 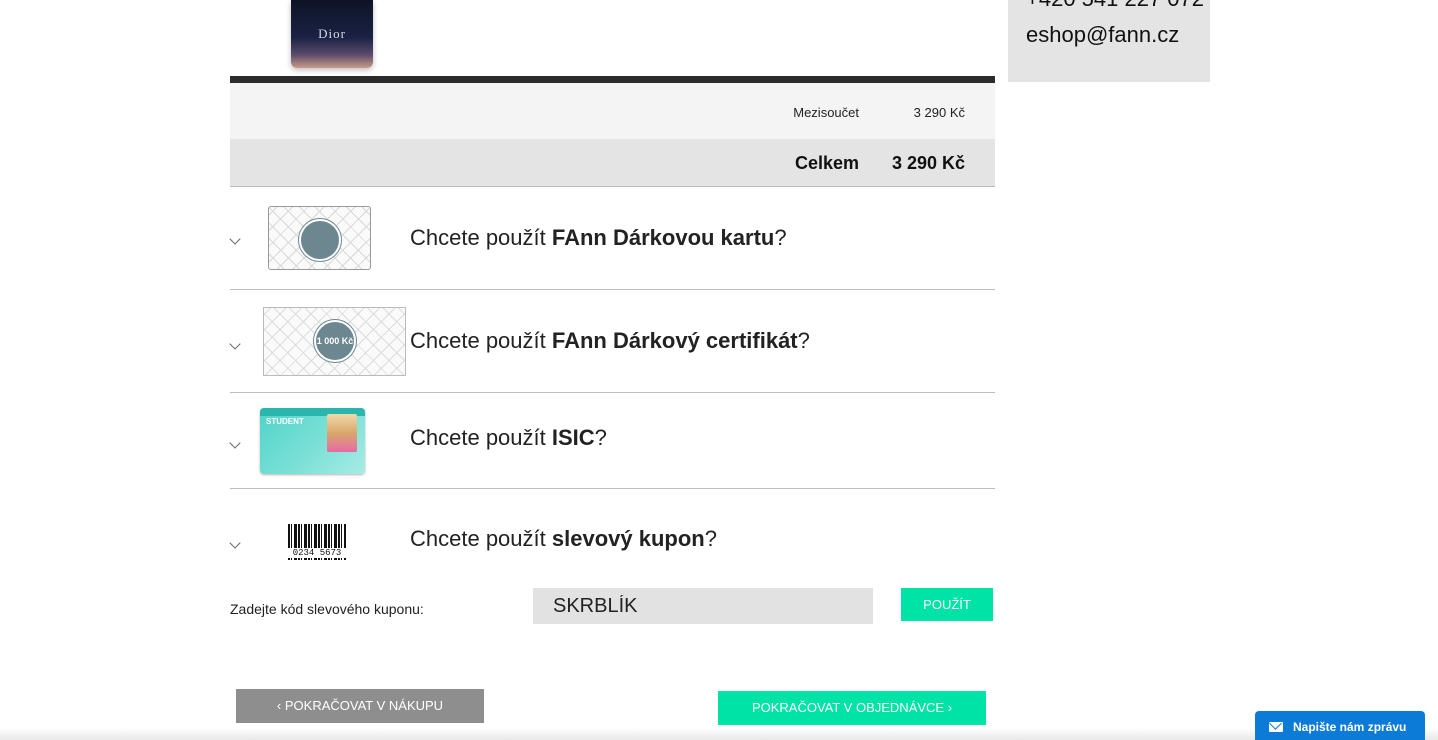 I want to click on coupon-title: Chcete použít slevový kupon?, so click(x=563, y=539).